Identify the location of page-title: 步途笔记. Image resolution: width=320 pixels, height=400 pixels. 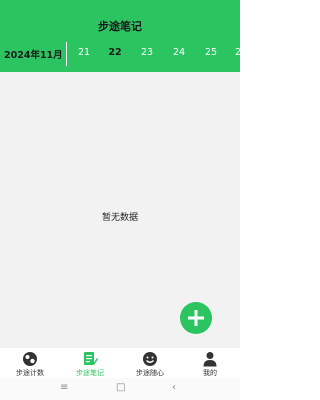
(120, 26).